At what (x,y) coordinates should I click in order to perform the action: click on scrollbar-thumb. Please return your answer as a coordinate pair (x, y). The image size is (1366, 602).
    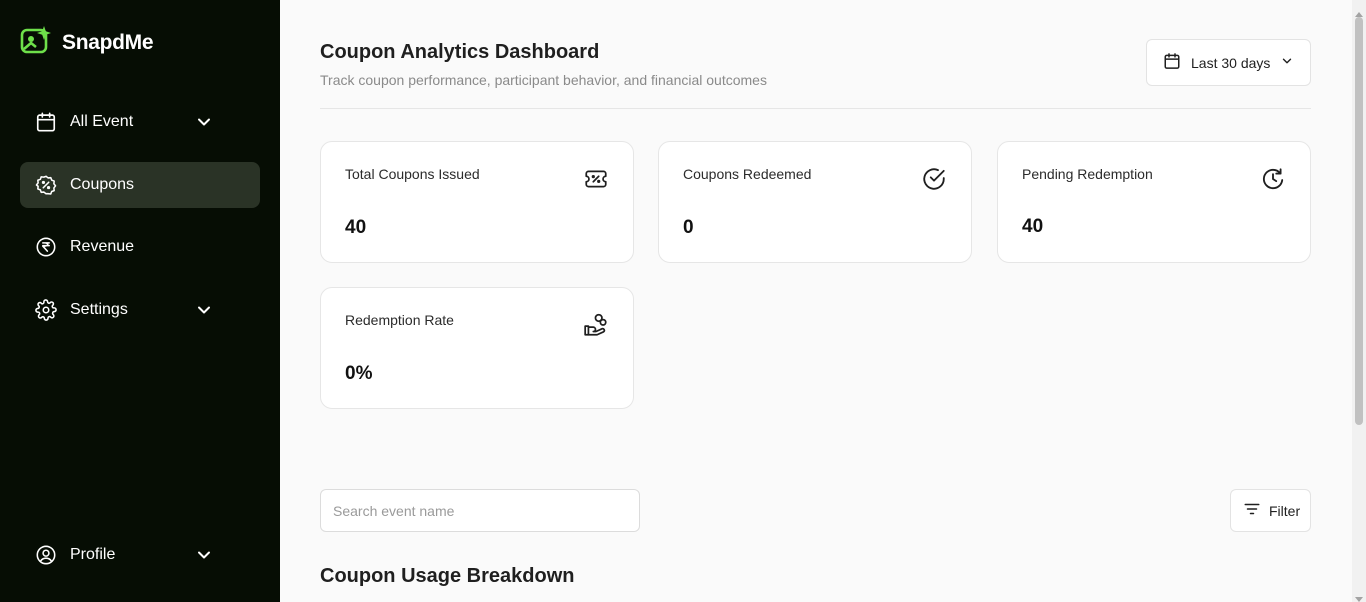
    Looking at the image, I should click on (1359, 221).